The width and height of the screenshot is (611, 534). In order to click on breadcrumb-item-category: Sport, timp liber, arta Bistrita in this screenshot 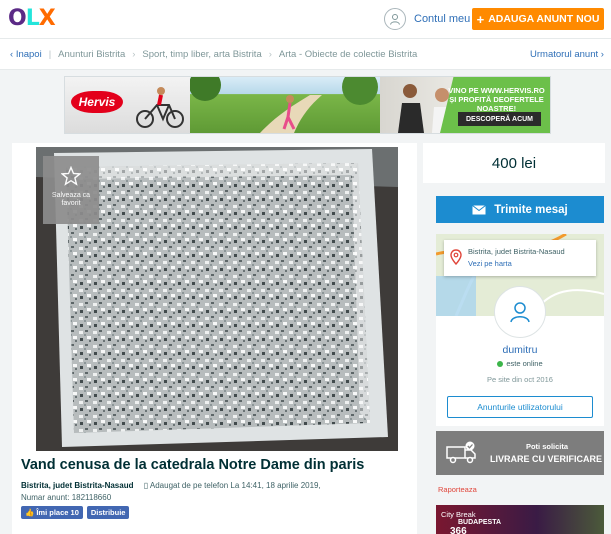, I will do `click(201, 54)`.